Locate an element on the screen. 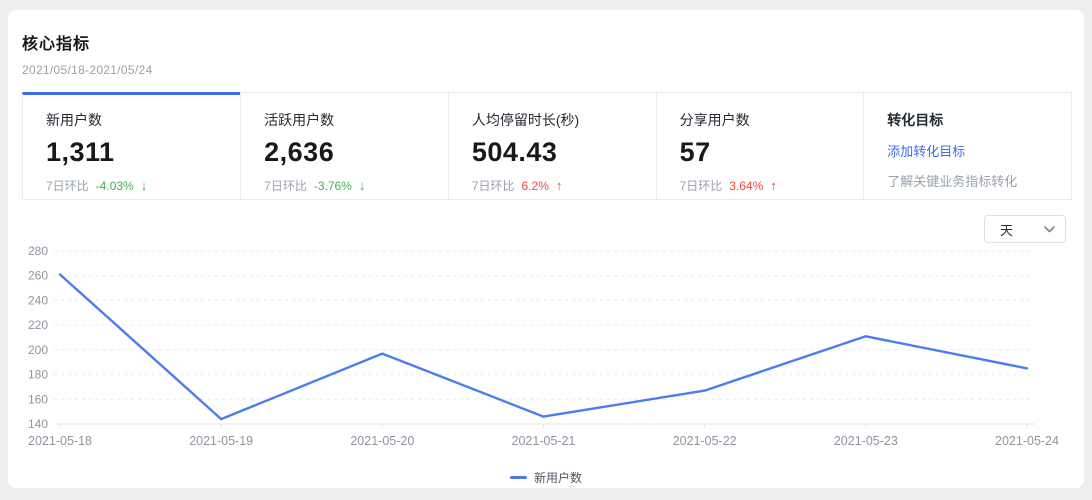  metric-value: 1,311 is located at coordinates (80, 152).